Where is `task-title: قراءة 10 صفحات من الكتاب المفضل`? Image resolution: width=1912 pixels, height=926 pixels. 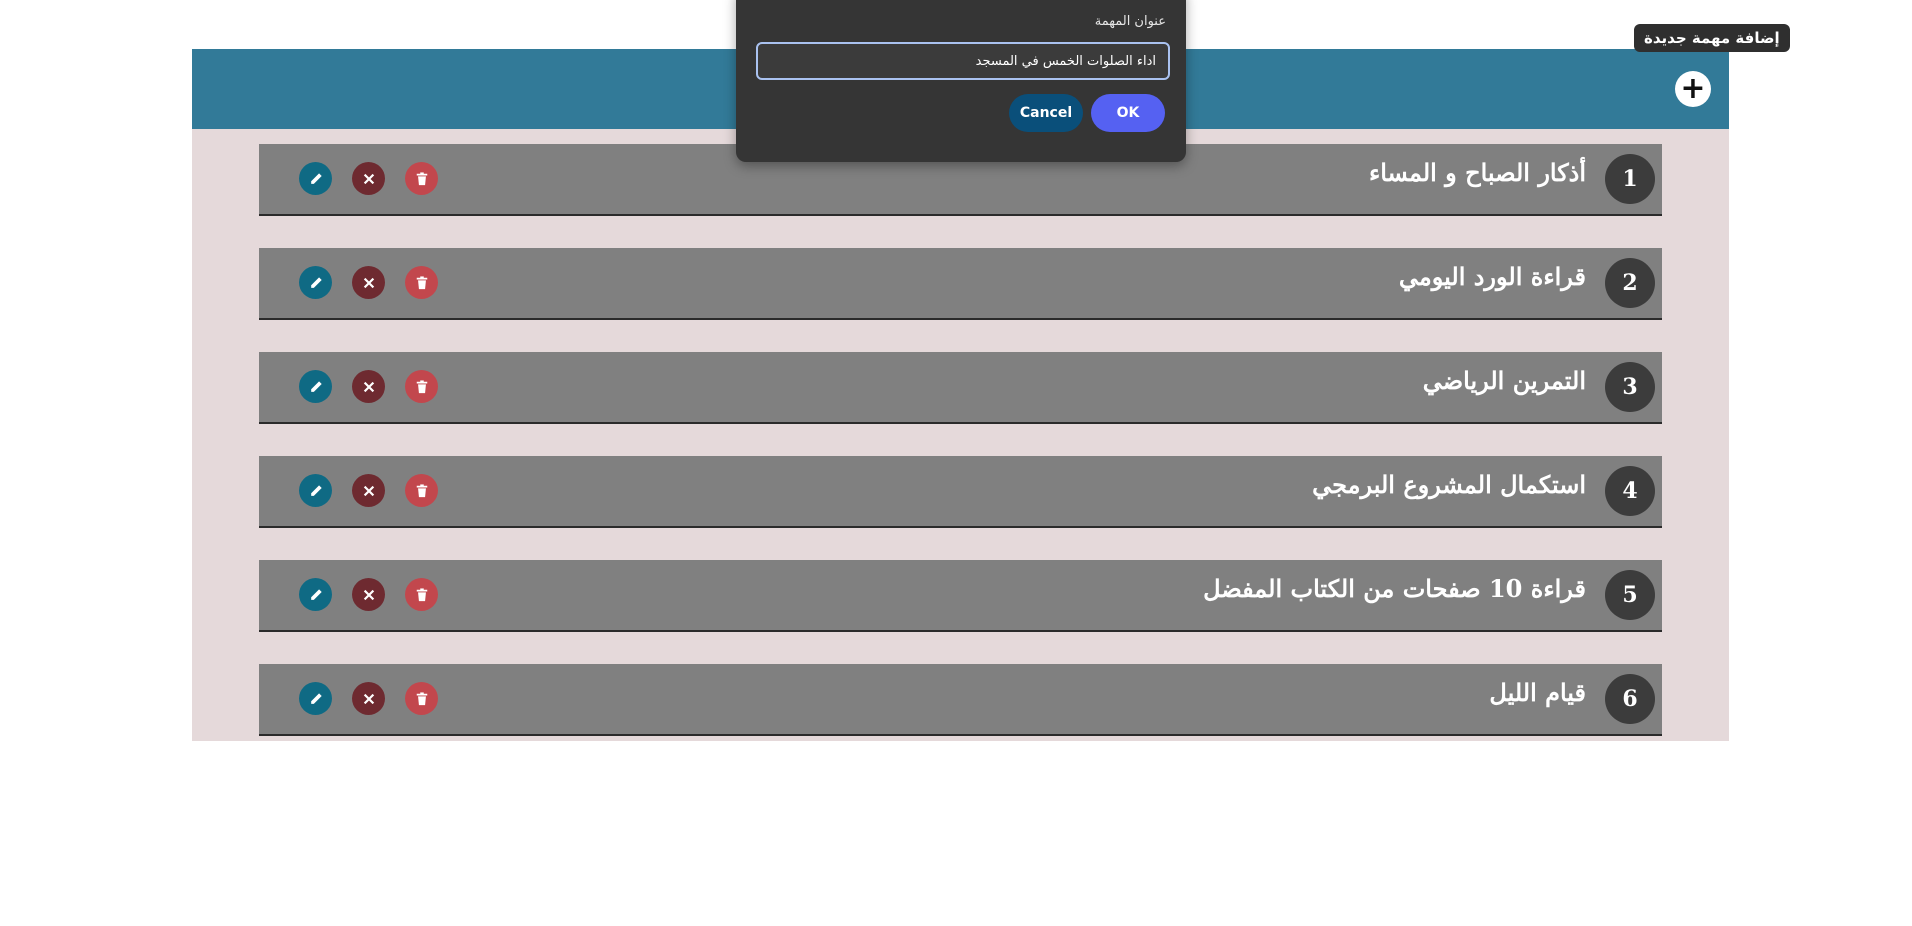
task-title: قراءة 10 صفحات من الكتاب المفضل is located at coordinates (1394, 588).